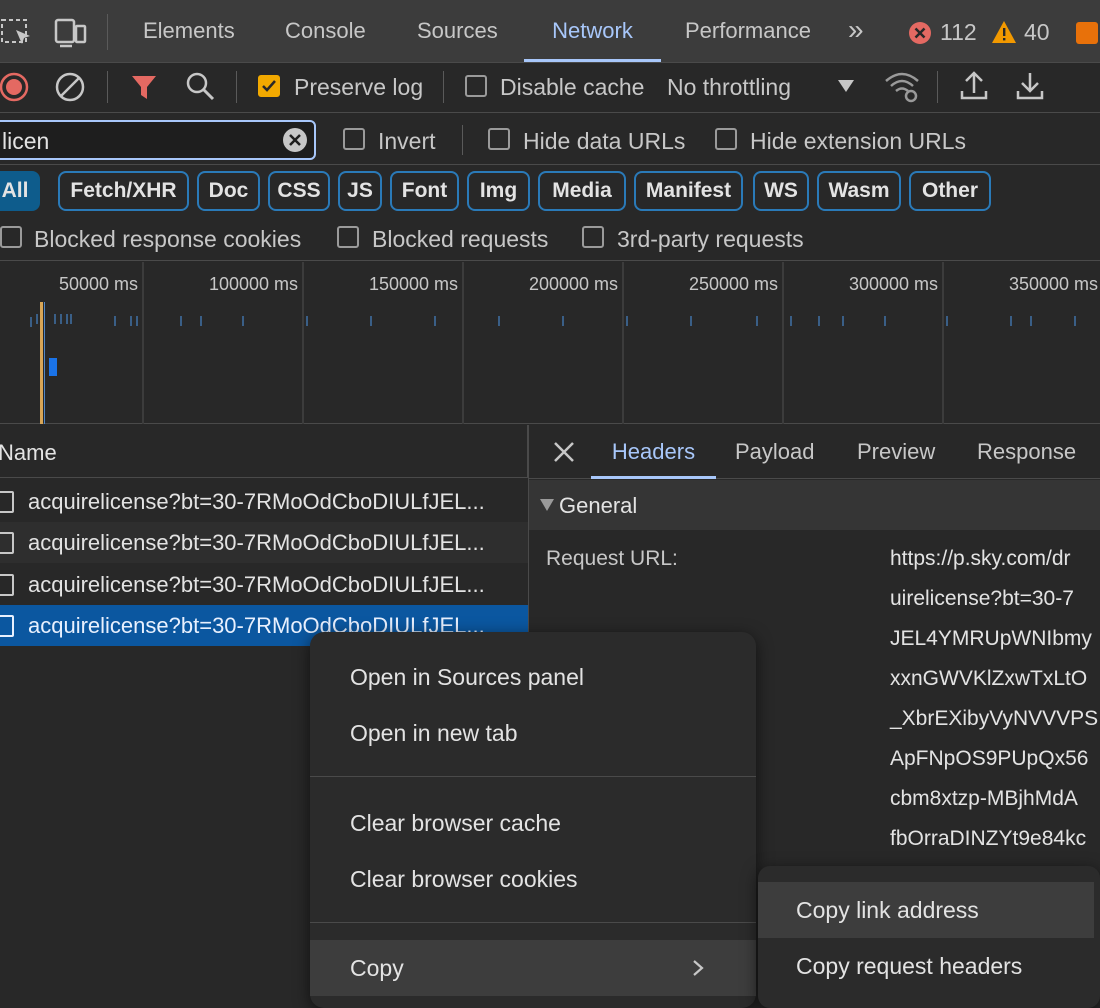 The width and height of the screenshot is (1100, 1008). I want to click on warning-icon, so click(1004, 32).